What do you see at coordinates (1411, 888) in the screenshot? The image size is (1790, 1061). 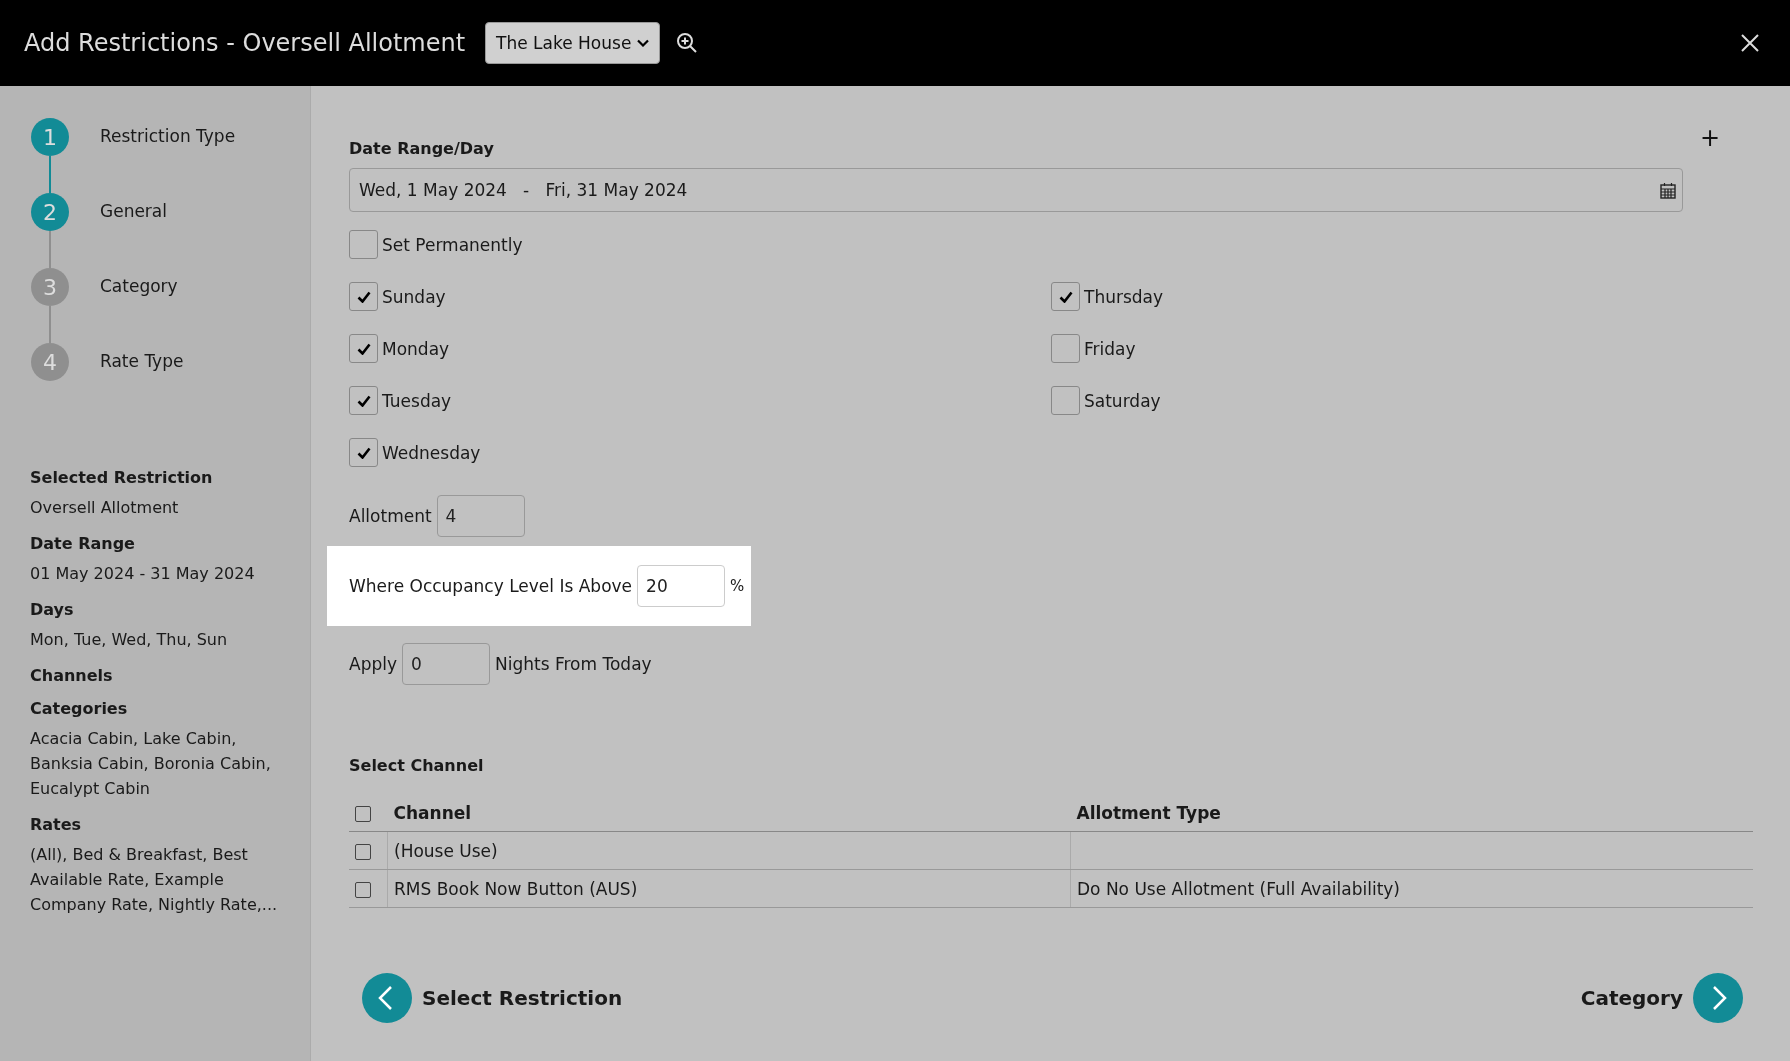 I see `table-cell: Do No Use Allotment (Full Availability)` at bounding box center [1411, 888].